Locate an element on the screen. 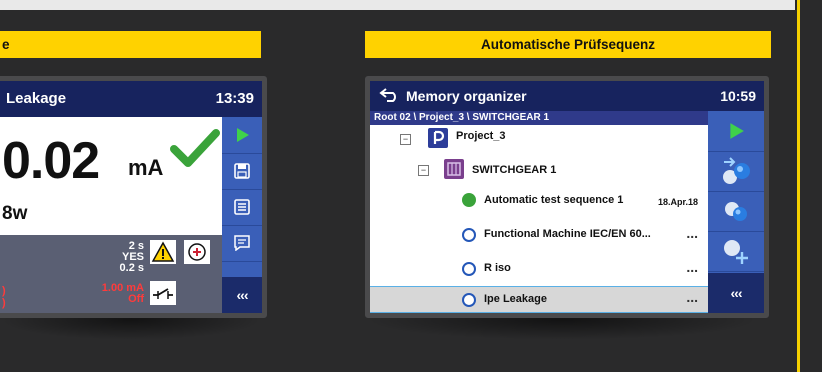 Image resolution: width=822 pixels, height=372 pixels. add-object-icon is located at coordinates (736, 252).